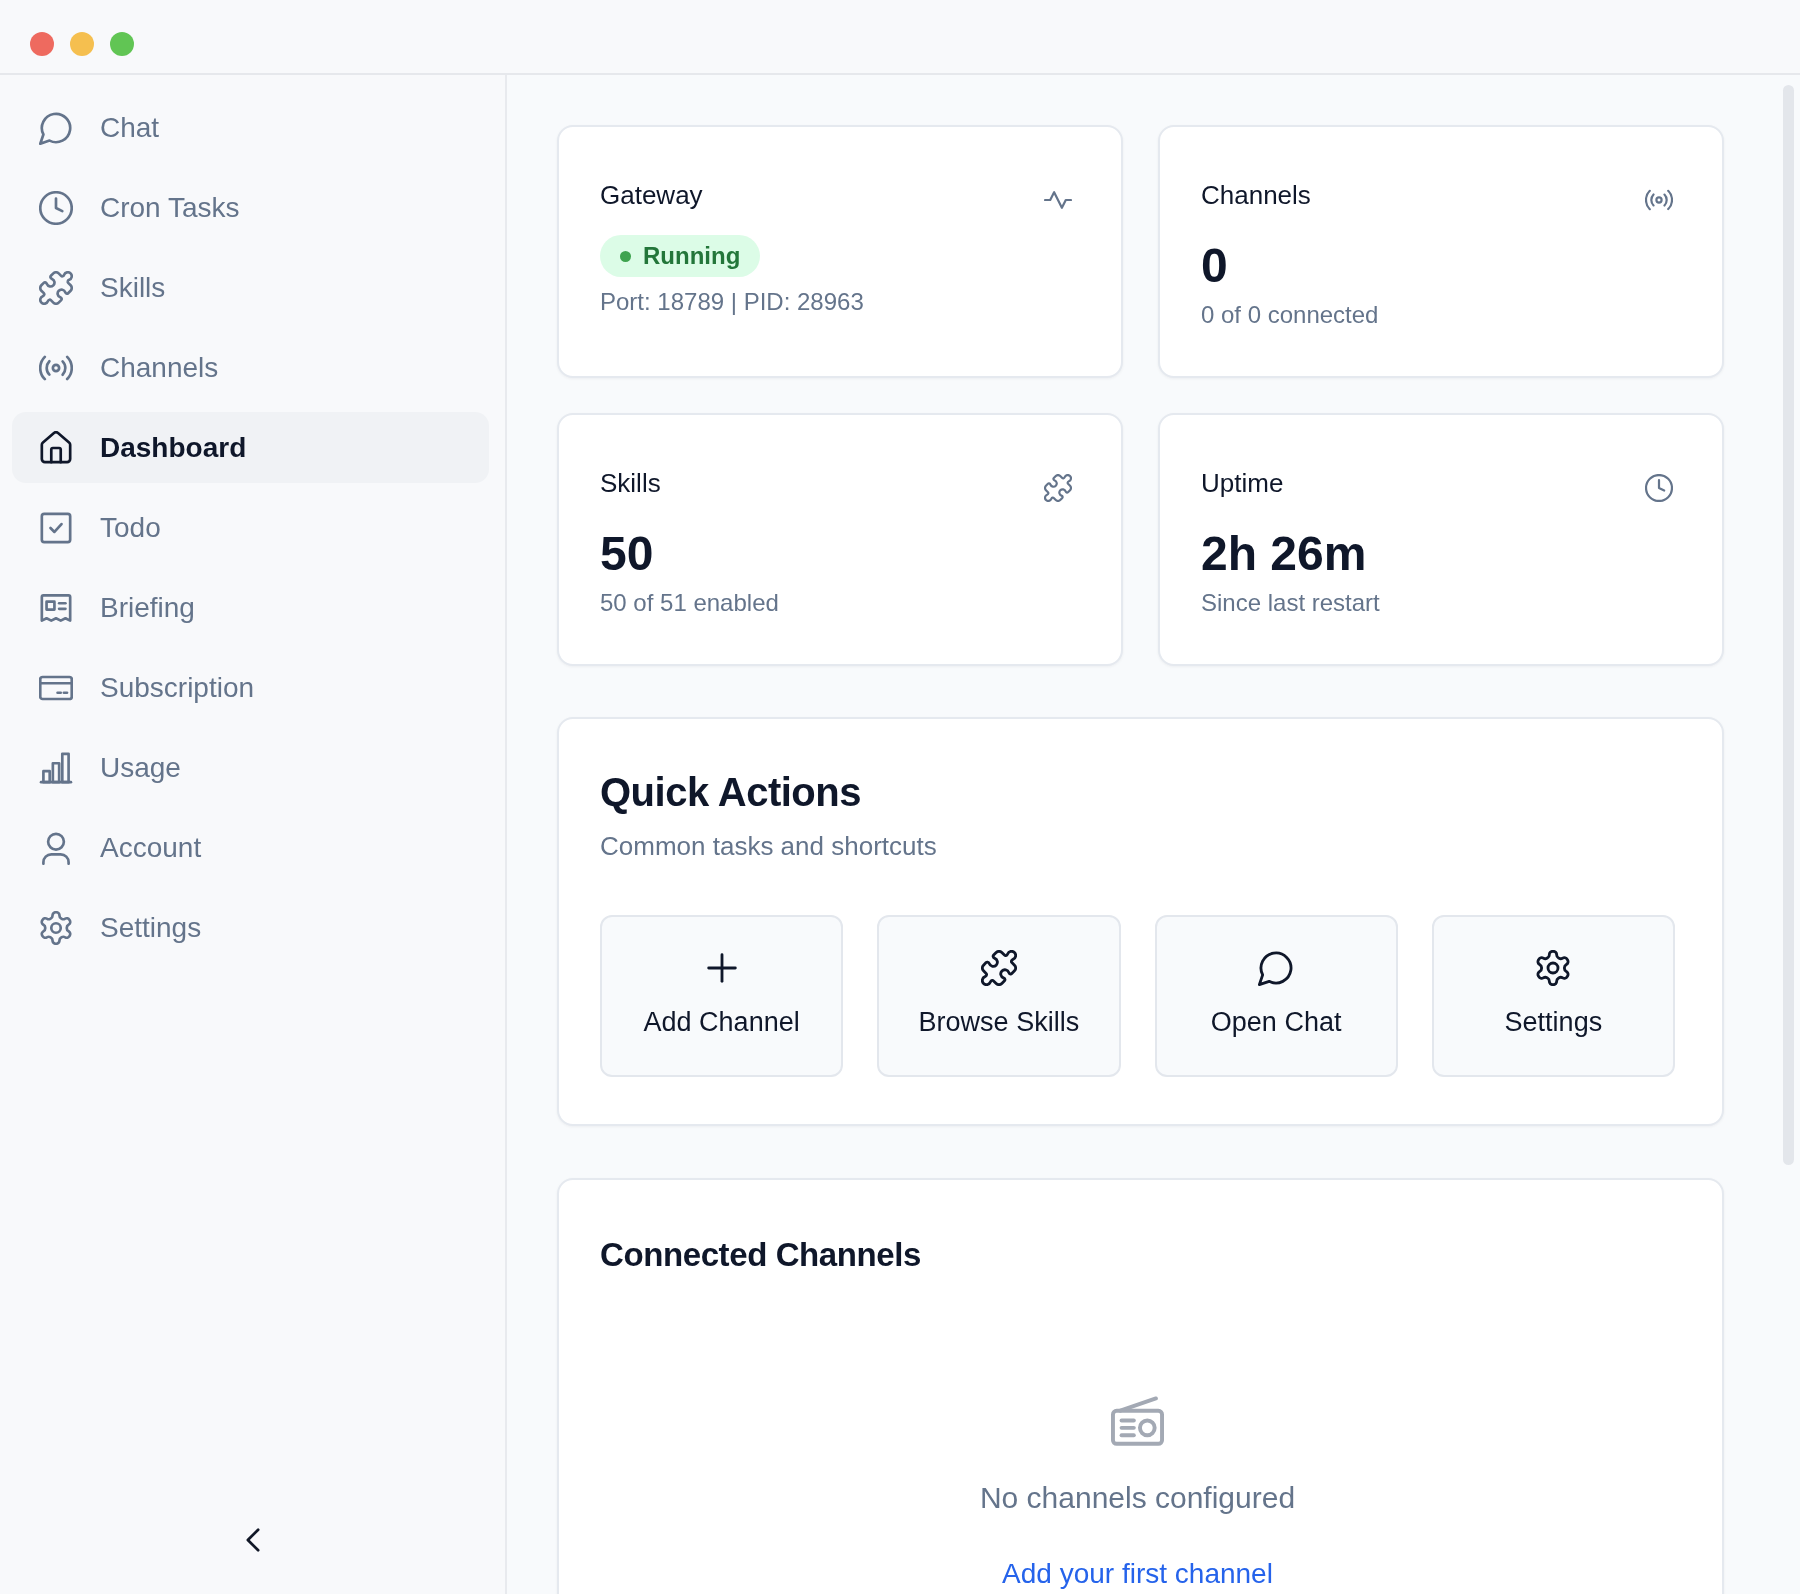 This screenshot has width=1800, height=1594. Describe the element at coordinates (1290, 603) in the screenshot. I see `stat-detail: Since last restart` at that location.